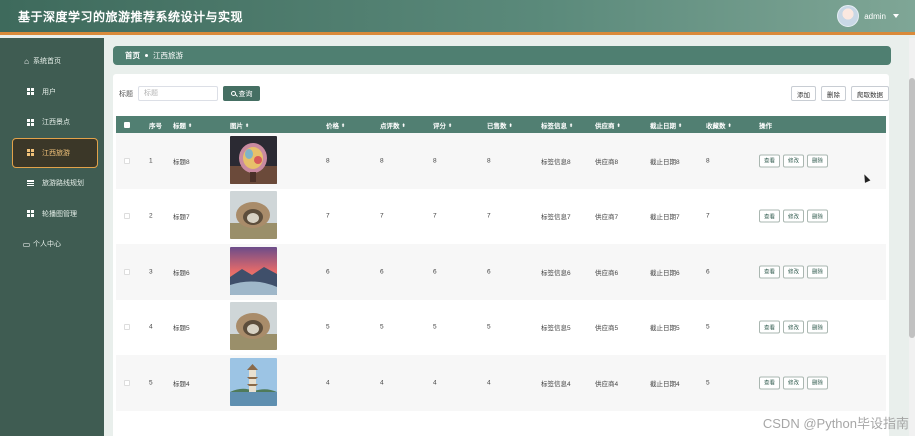 Image resolution: width=915 pixels, height=436 pixels. I want to click on breadcrumb-home: 首页, so click(132, 55).